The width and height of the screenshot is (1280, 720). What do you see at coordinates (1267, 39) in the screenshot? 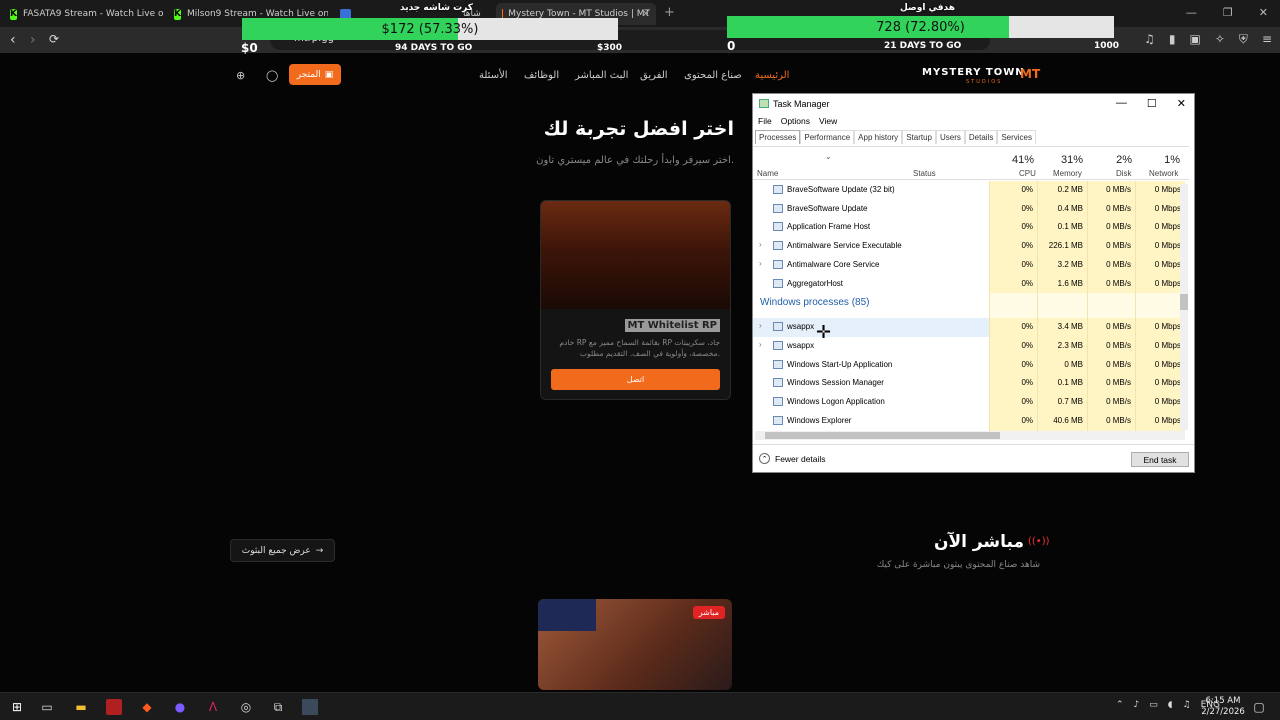
I see `menu-icon: ≡` at bounding box center [1267, 39].